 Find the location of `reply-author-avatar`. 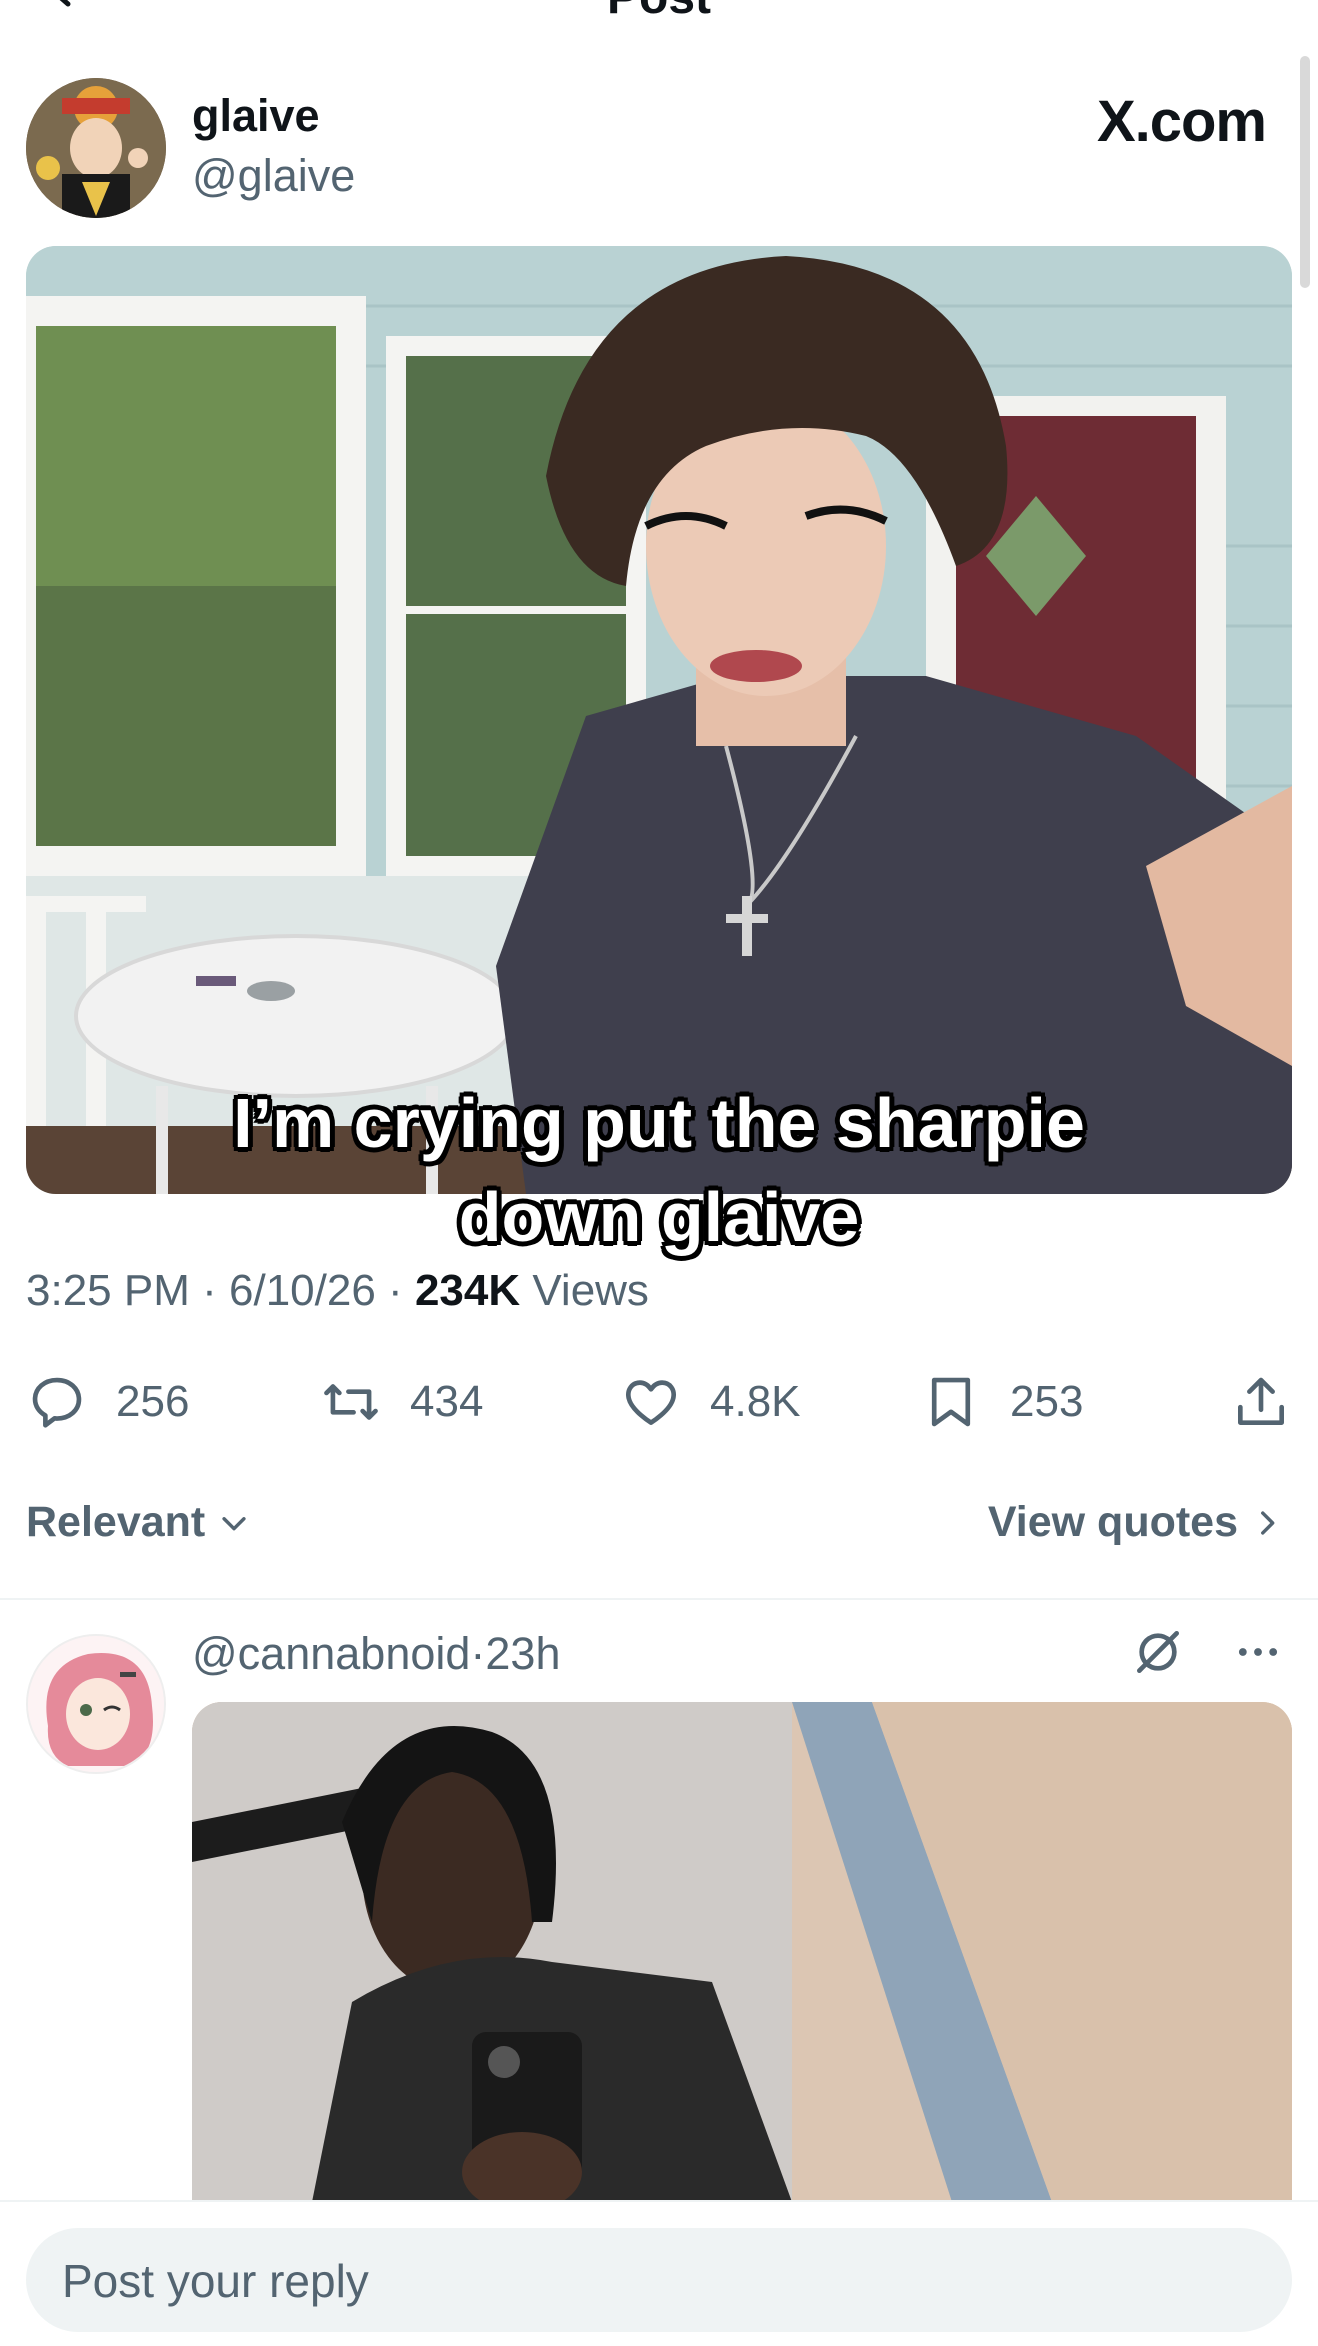

reply-author-avatar is located at coordinates (96, 1704).